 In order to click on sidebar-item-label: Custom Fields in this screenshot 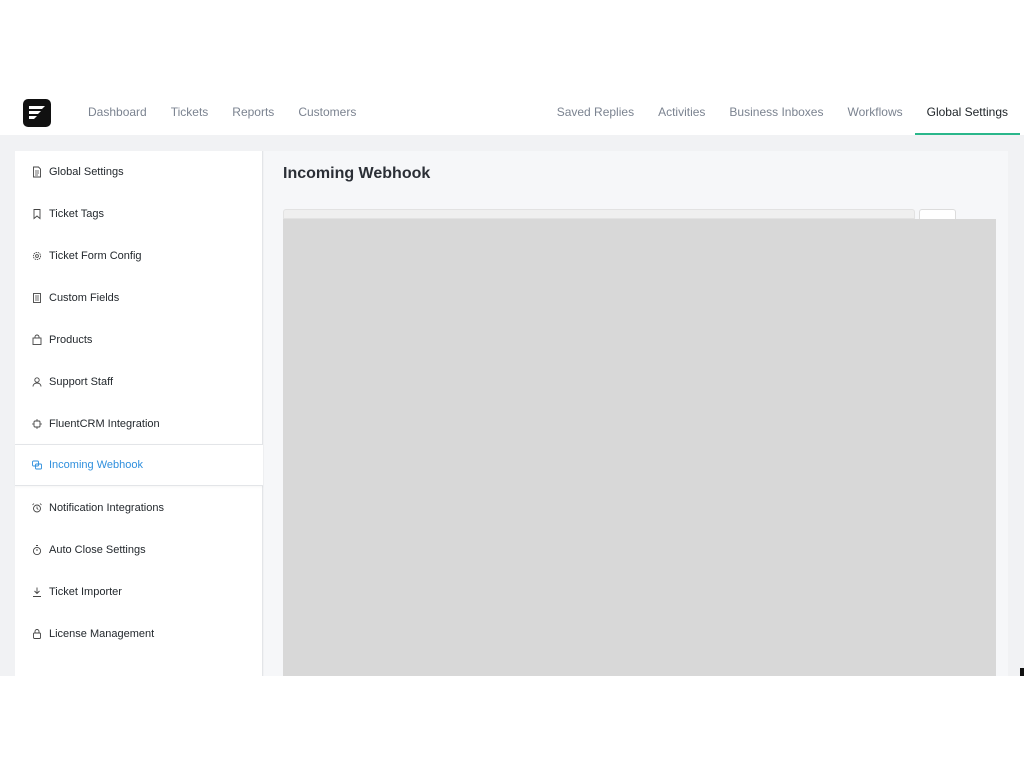, I will do `click(84, 298)`.